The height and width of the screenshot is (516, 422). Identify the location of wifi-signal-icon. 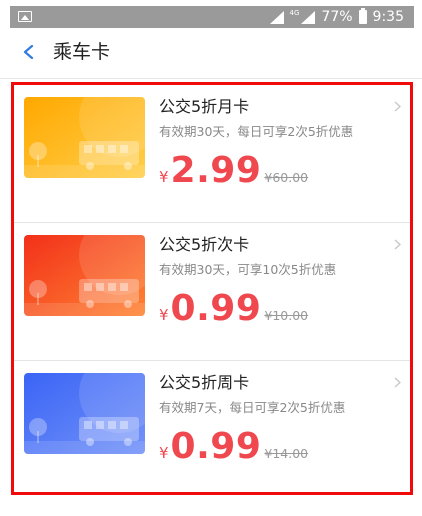
(276, 17).